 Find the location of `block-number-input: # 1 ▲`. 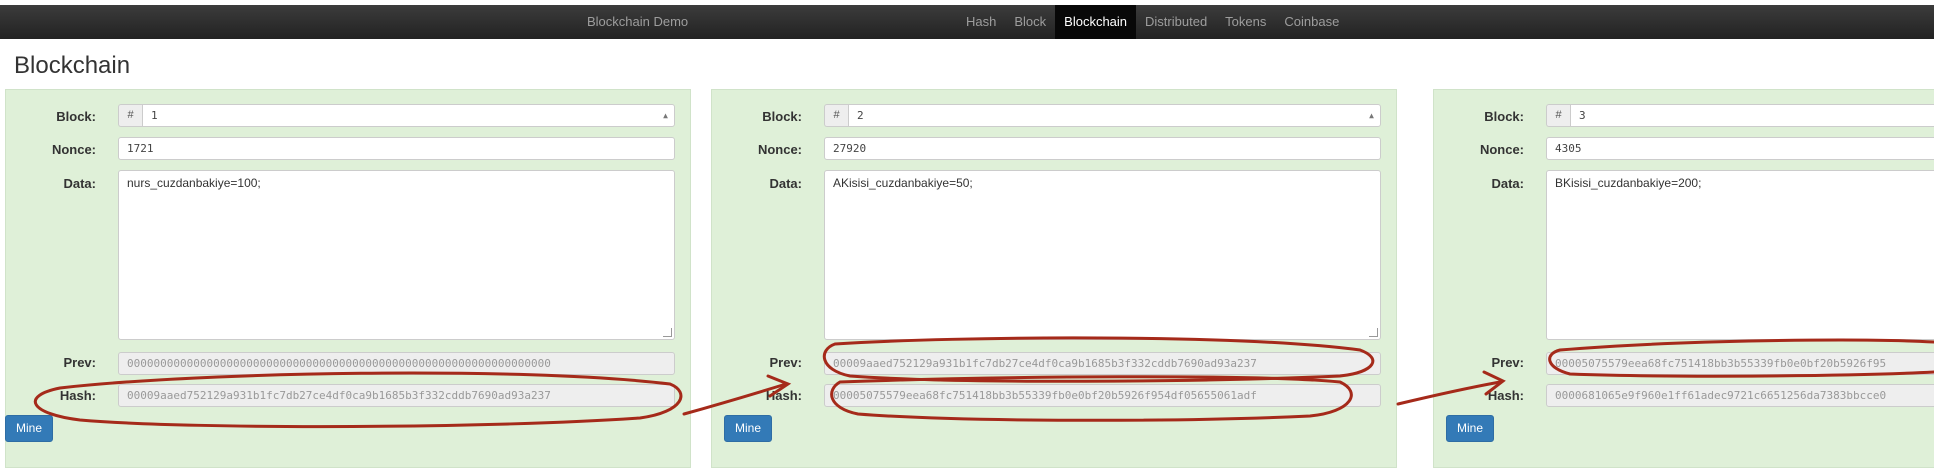

block-number-input: # 1 ▲ is located at coordinates (396, 115).